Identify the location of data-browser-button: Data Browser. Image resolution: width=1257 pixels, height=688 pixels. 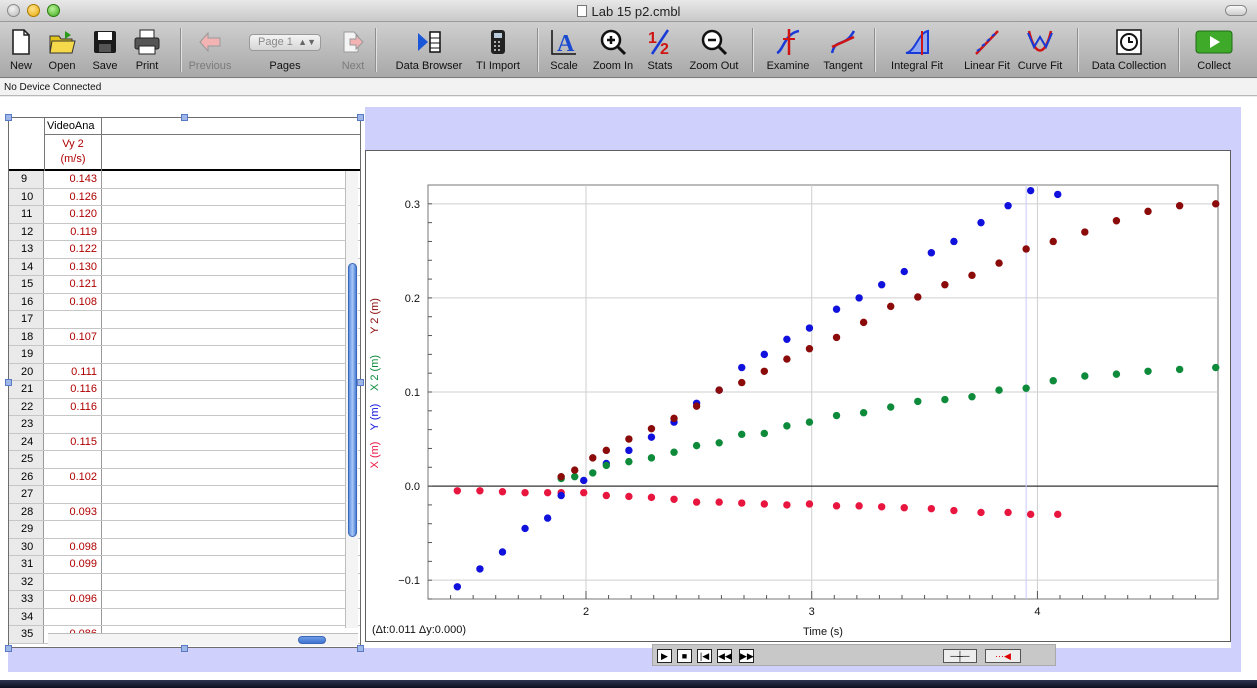
(429, 48).